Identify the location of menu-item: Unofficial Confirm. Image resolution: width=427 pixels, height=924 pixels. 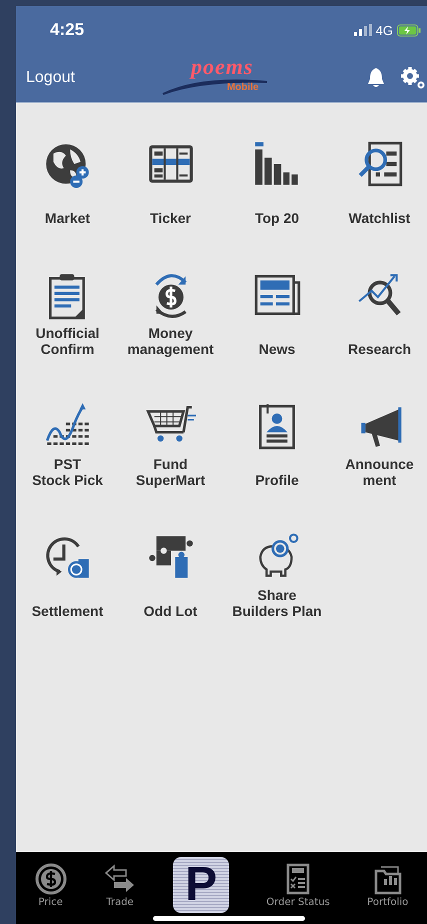
(67, 333).